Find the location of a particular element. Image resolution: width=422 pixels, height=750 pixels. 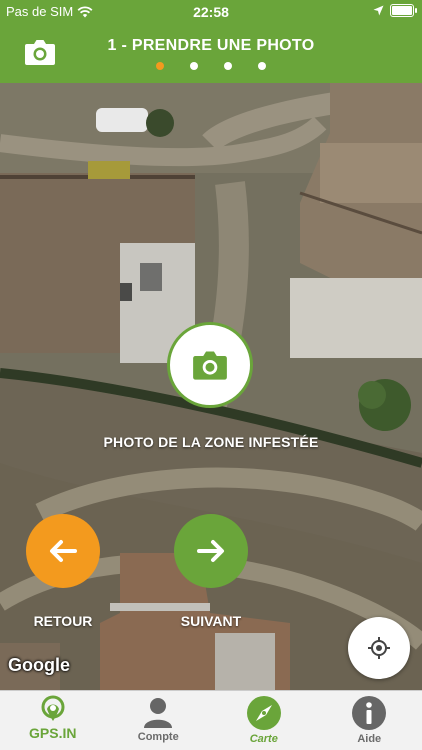

bottom-tab-bar: GPS.IN Compte Carte Aide is located at coordinates (211, 720).